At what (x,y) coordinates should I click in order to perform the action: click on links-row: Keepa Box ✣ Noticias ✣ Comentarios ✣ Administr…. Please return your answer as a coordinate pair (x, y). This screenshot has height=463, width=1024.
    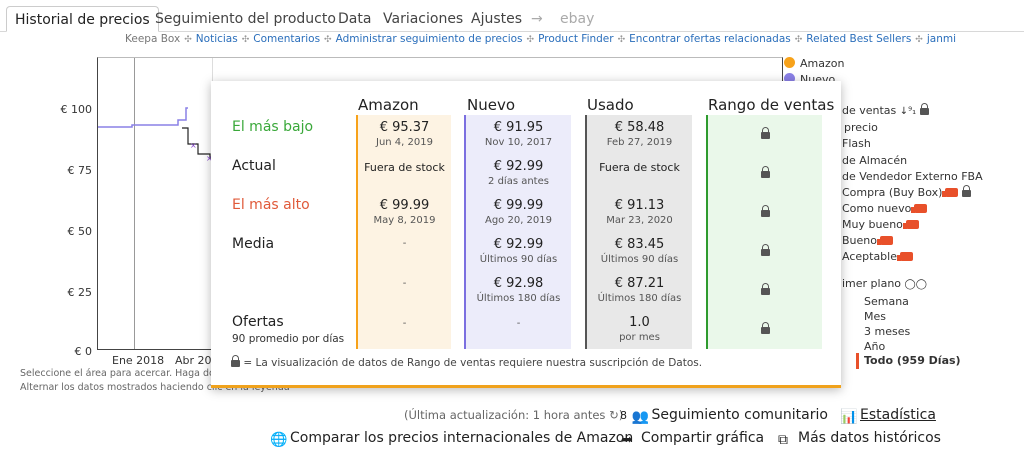
    Looking at the image, I should click on (540, 39).